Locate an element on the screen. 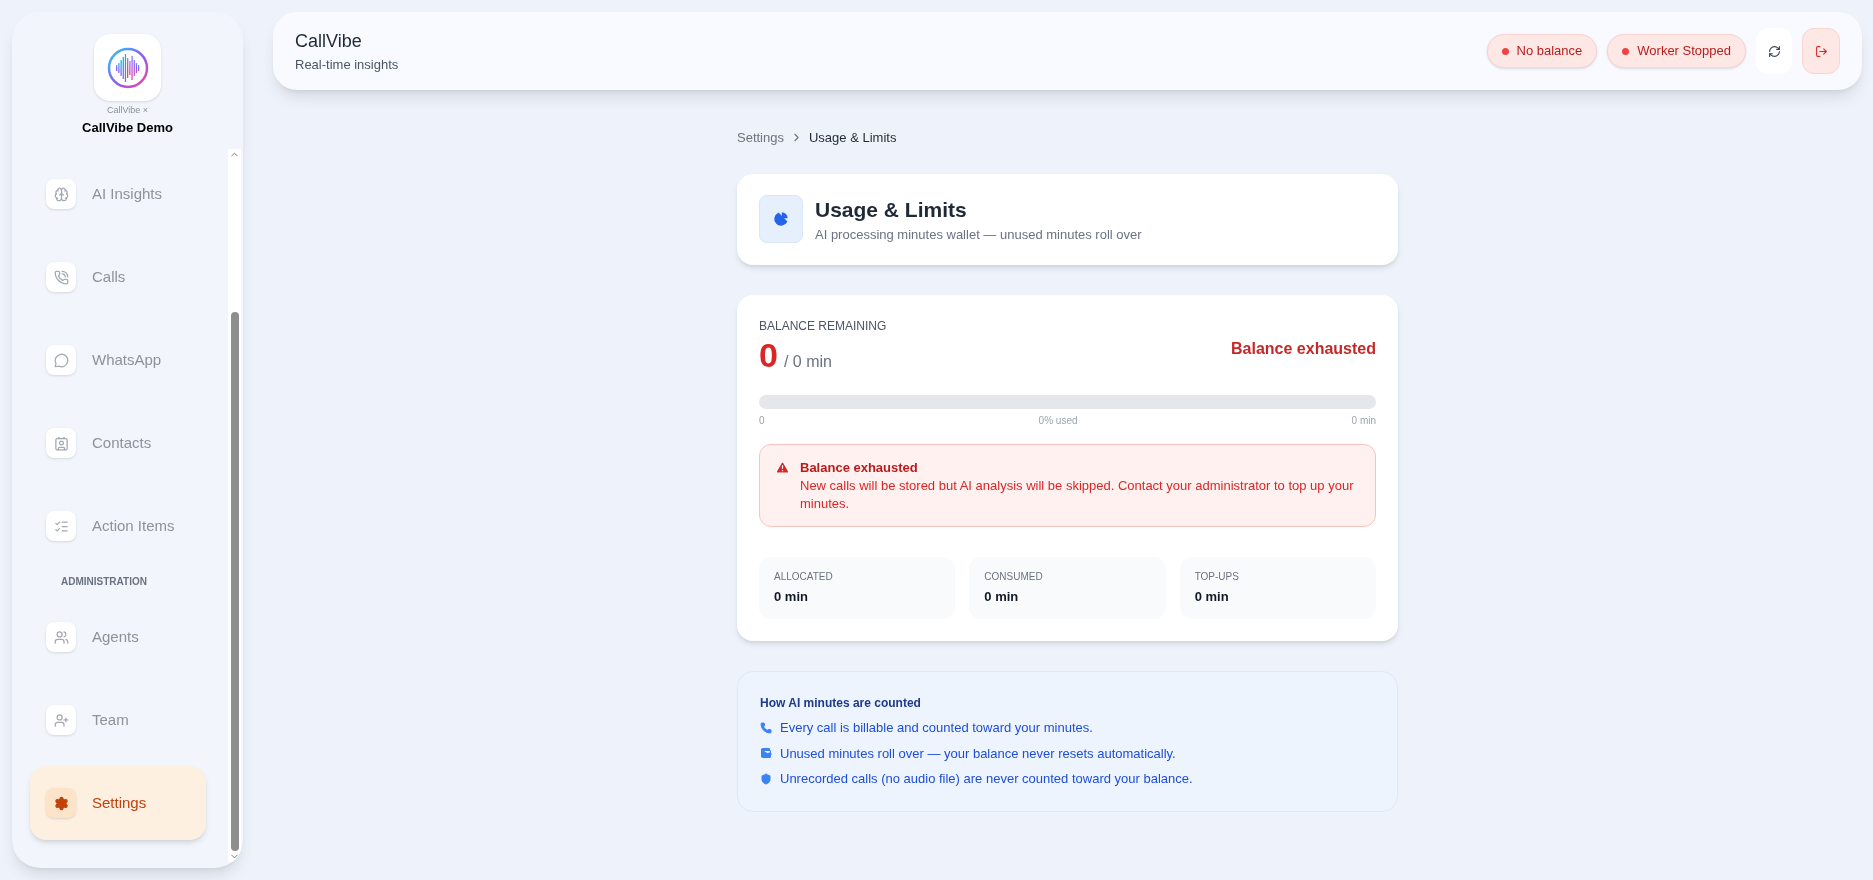 Image resolution: width=1873 pixels, height=880 pixels. sidebar-item: Contacts is located at coordinates (118, 443).